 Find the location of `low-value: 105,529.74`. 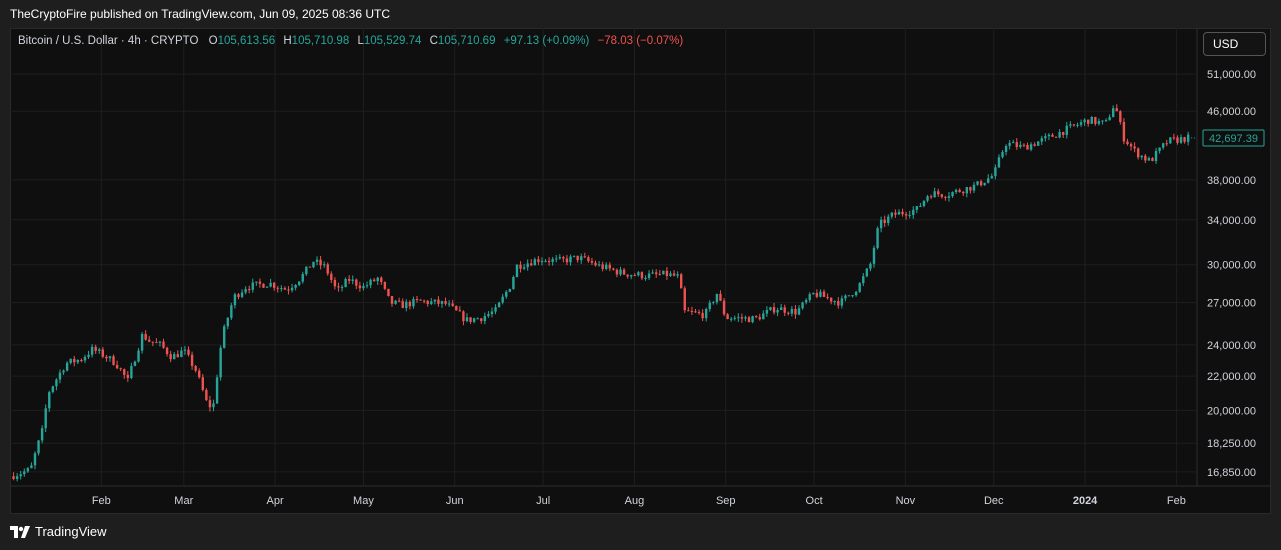

low-value: 105,529.74 is located at coordinates (392, 41).